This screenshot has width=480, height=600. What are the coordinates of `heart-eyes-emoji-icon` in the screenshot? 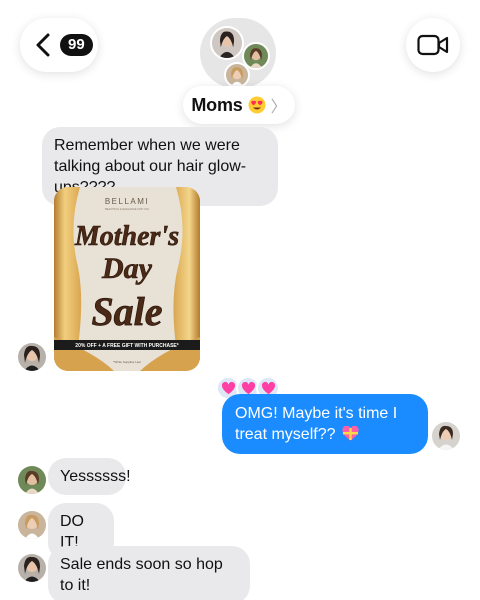 It's located at (257, 105).